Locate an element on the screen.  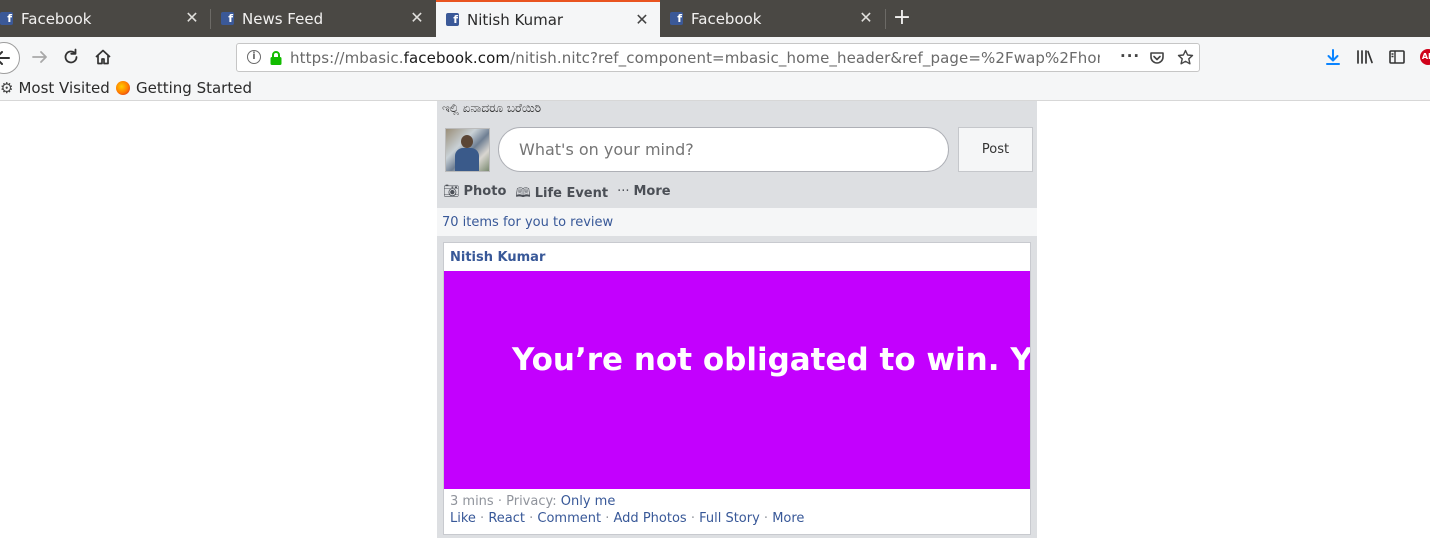
downloads-button is located at coordinates (1333, 57).